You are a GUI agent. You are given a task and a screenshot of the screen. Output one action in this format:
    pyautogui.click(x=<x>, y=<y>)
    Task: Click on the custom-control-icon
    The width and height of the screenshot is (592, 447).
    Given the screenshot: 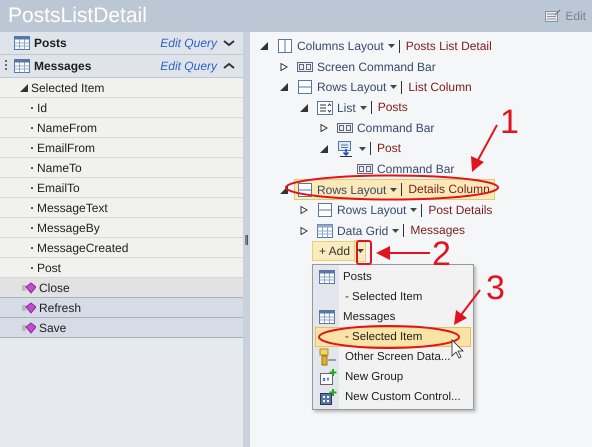 What is the action you would take?
    pyautogui.click(x=328, y=397)
    